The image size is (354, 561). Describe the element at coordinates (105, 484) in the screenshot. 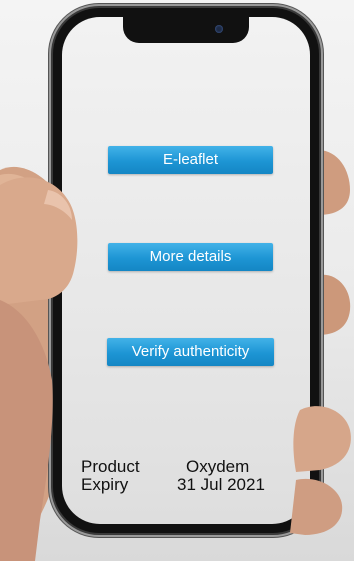

I see `expiry-label: Expiry` at that location.